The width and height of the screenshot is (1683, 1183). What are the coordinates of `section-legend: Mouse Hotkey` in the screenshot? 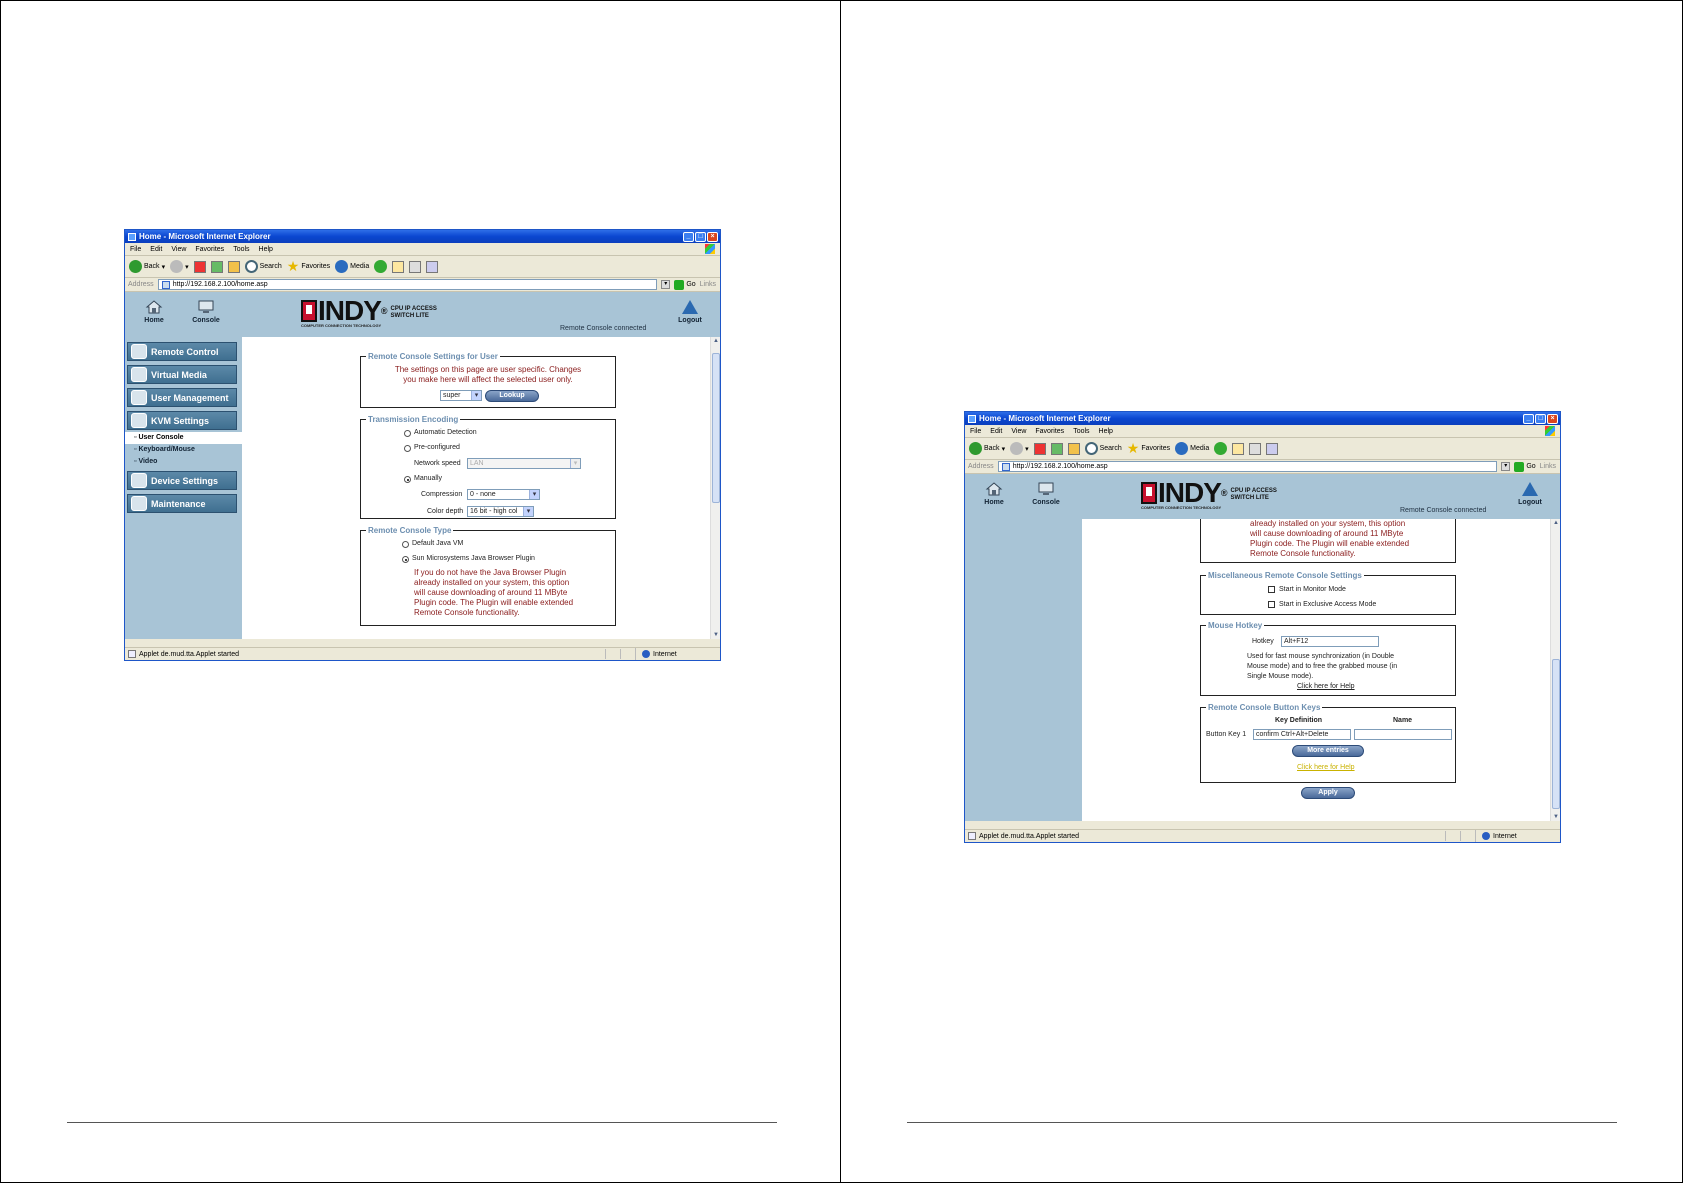 It's located at (1235, 625).